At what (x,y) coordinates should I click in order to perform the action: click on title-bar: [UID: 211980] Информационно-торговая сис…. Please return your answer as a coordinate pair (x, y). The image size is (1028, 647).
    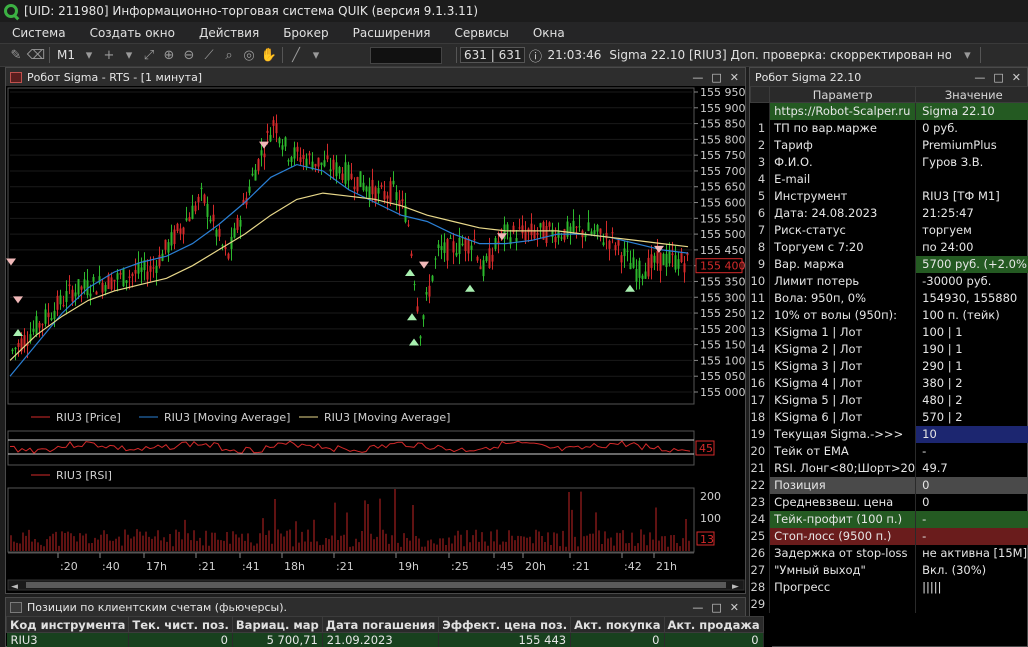
    Looking at the image, I should click on (514, 11).